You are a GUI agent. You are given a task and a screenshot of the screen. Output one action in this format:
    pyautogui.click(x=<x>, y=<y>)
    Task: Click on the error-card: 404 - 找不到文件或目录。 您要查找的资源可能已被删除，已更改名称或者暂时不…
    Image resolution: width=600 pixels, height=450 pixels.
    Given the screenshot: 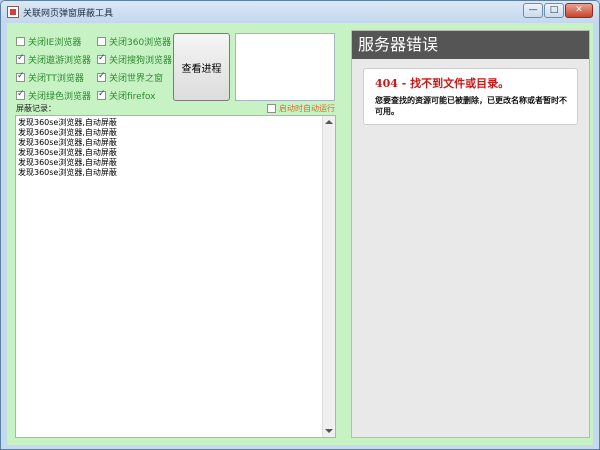 What is the action you would take?
    pyautogui.click(x=470, y=96)
    